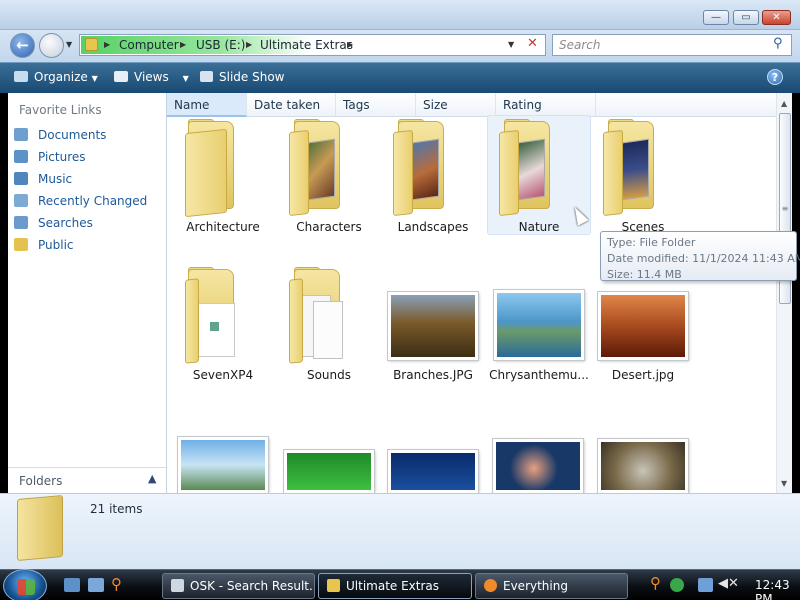 The width and height of the screenshot is (800, 600). I want to click on image-item: Desert.jpg, so click(643, 326).